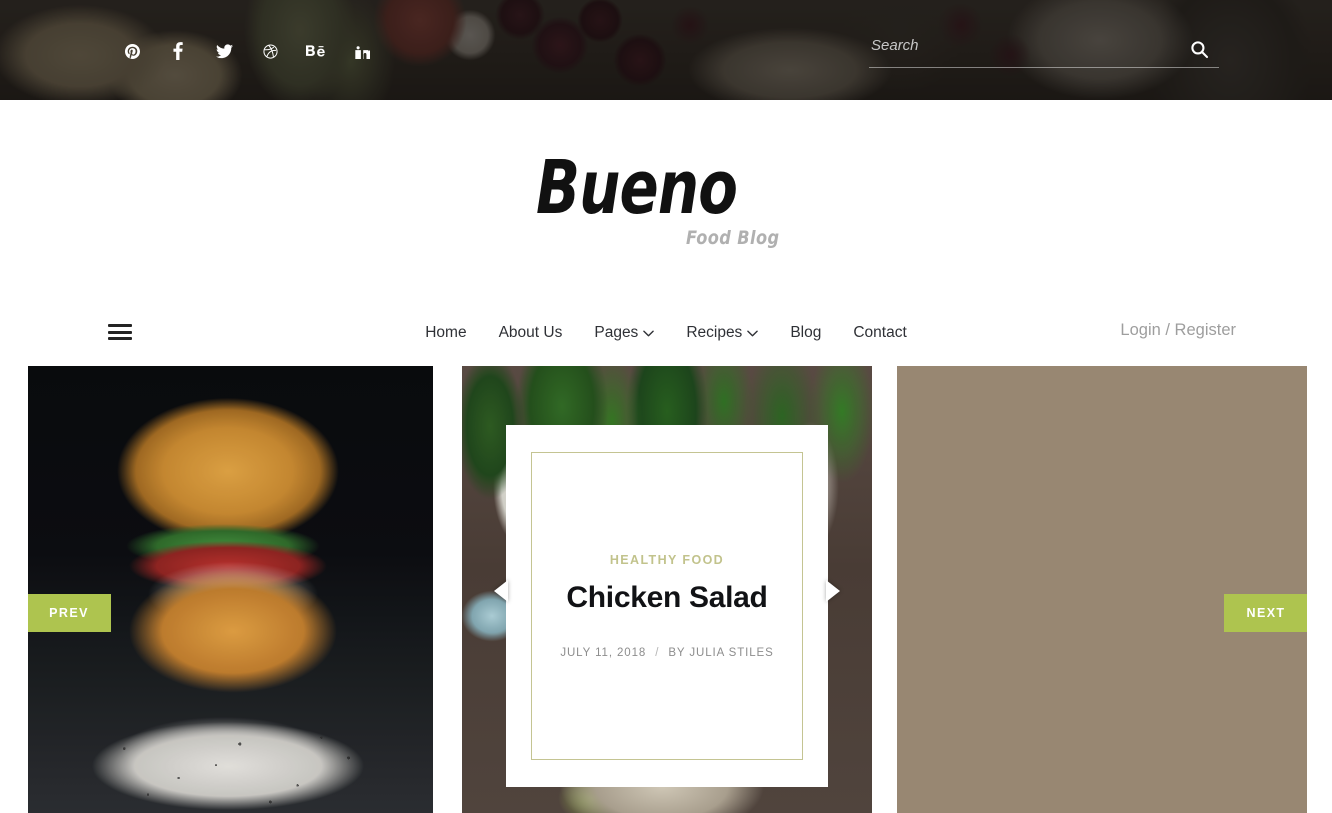 The width and height of the screenshot is (1332, 813). Describe the element at coordinates (733, 238) in the screenshot. I see `logo-subtitle: Food Blog` at that location.